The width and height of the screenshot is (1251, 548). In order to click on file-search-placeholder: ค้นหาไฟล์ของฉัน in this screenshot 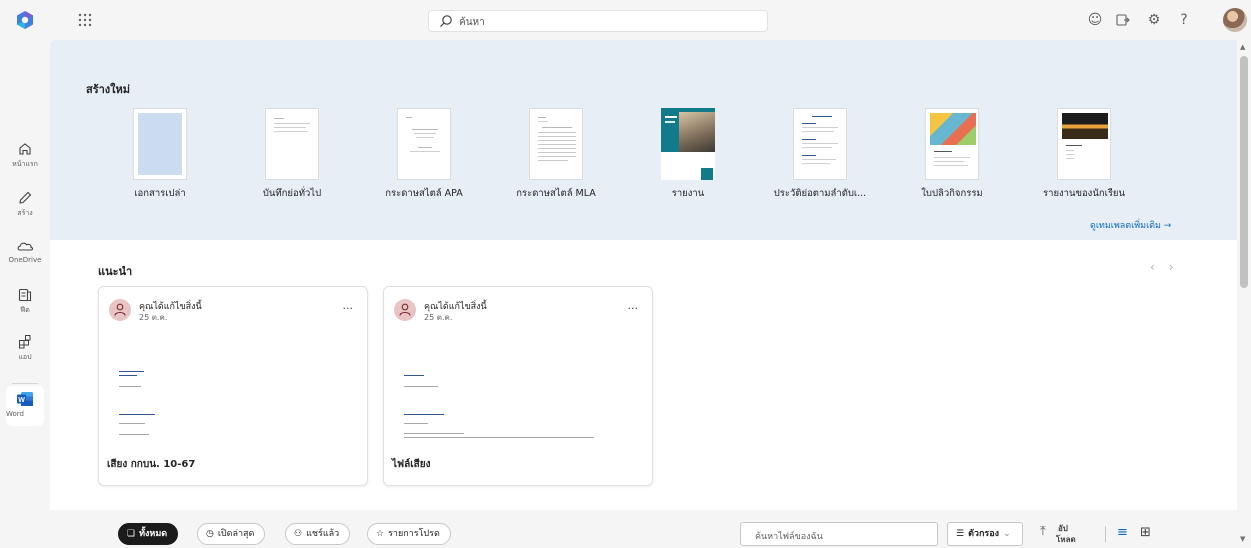, I will do `click(789, 537)`.